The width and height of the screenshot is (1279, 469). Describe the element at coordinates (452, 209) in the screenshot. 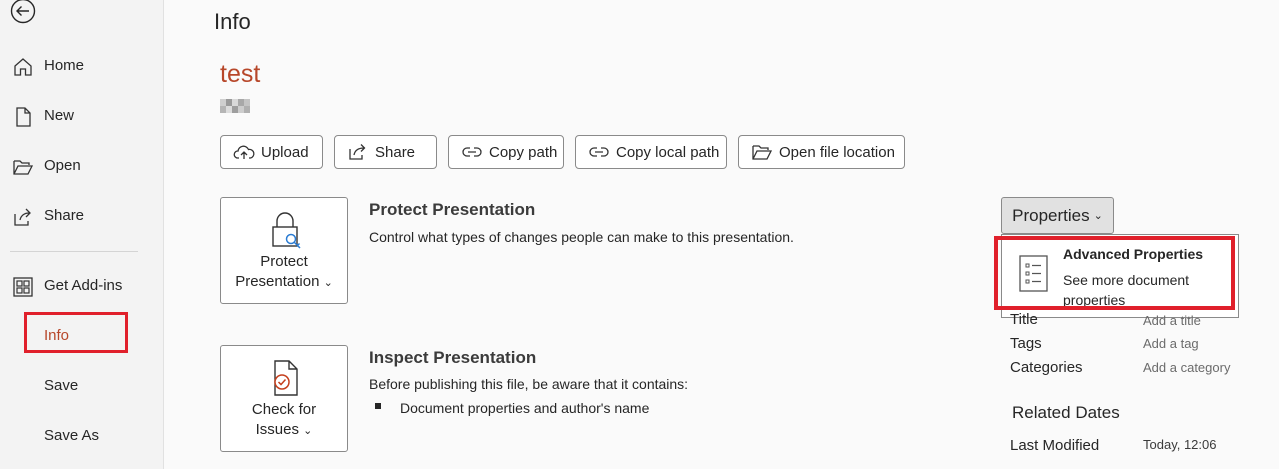

I see `protect-title: Protect Presentation` at that location.